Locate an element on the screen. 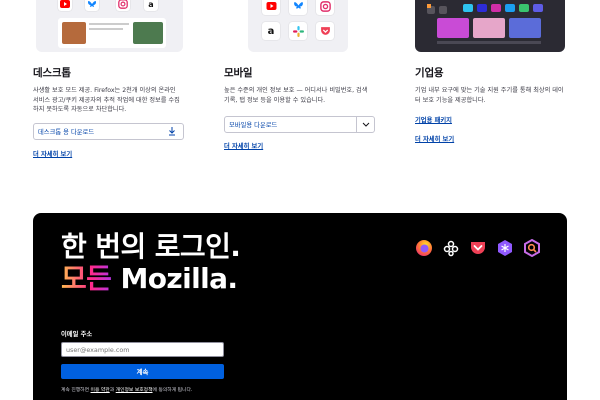  article-preview is located at coordinates (112, 33).